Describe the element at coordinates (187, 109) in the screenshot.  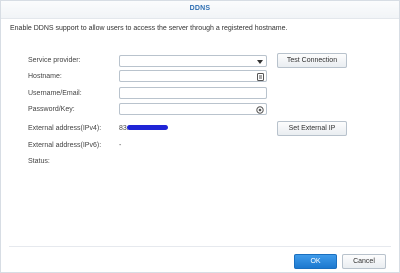
I see `password-input` at that location.